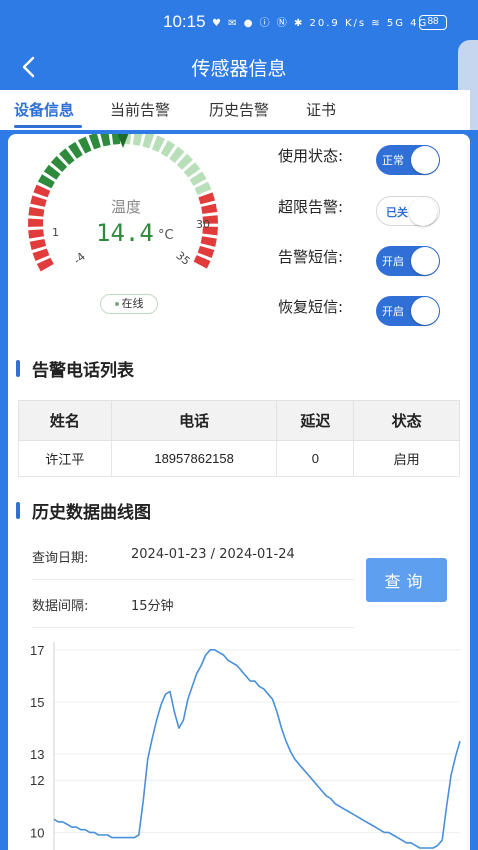 This screenshot has height=850, width=478. I want to click on gauge-value: 14.4, so click(125, 233).